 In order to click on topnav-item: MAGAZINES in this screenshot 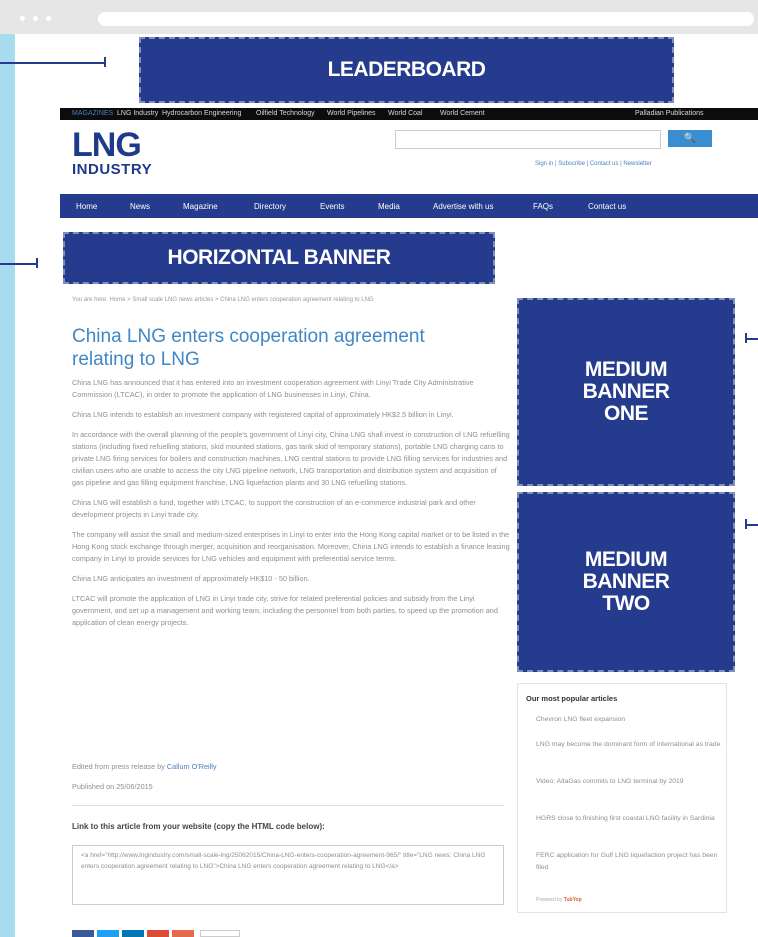, I will do `click(92, 113)`.